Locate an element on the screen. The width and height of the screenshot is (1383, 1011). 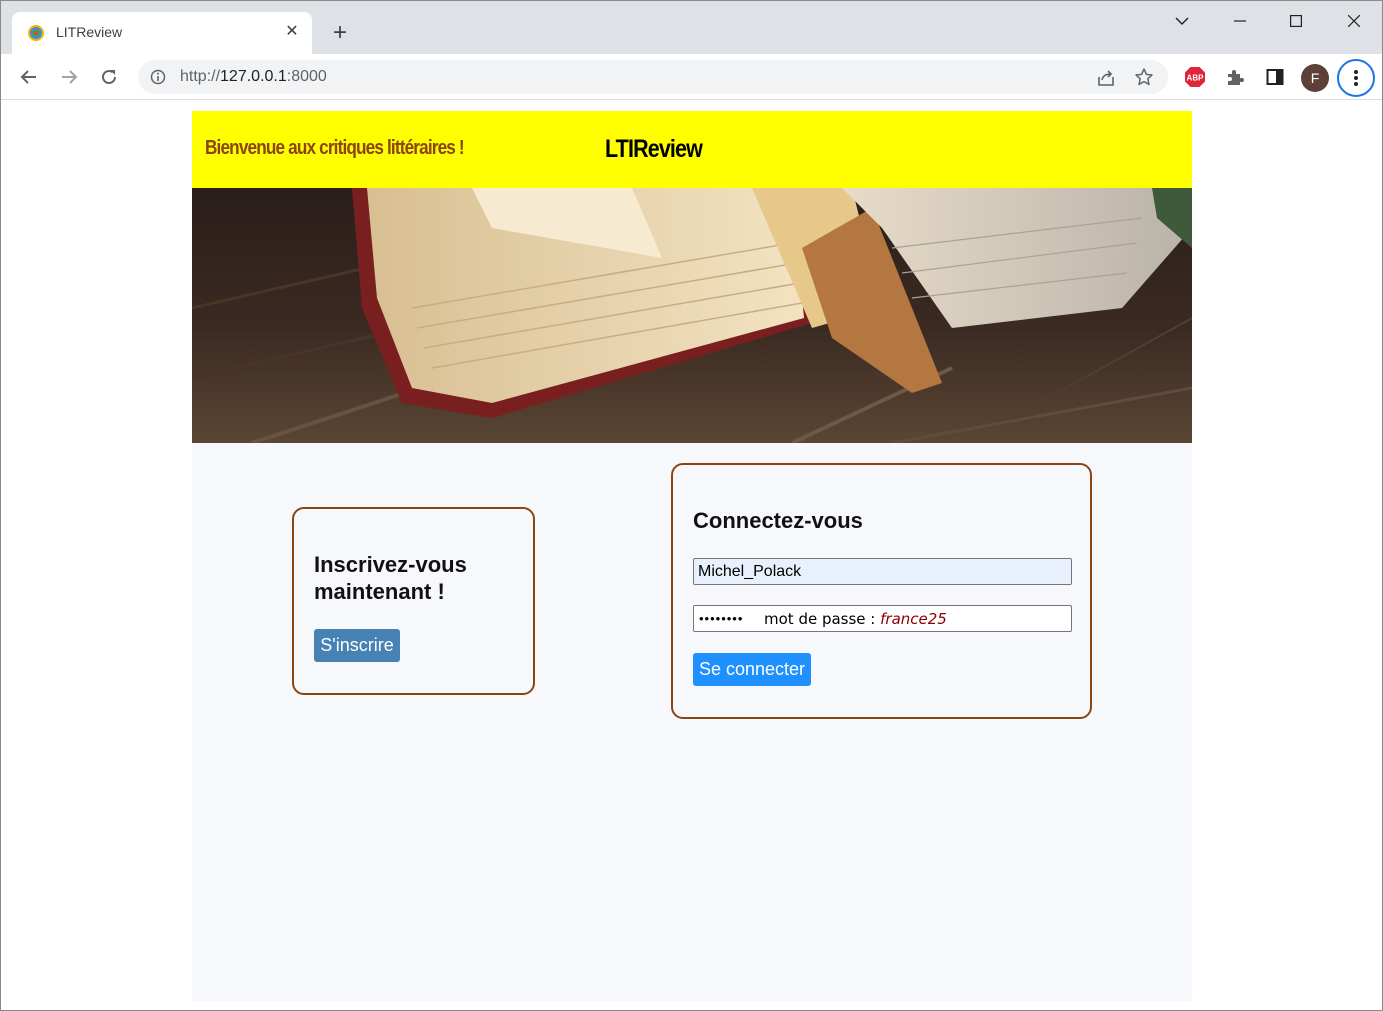
minimize-icon is located at coordinates (1240, 21).